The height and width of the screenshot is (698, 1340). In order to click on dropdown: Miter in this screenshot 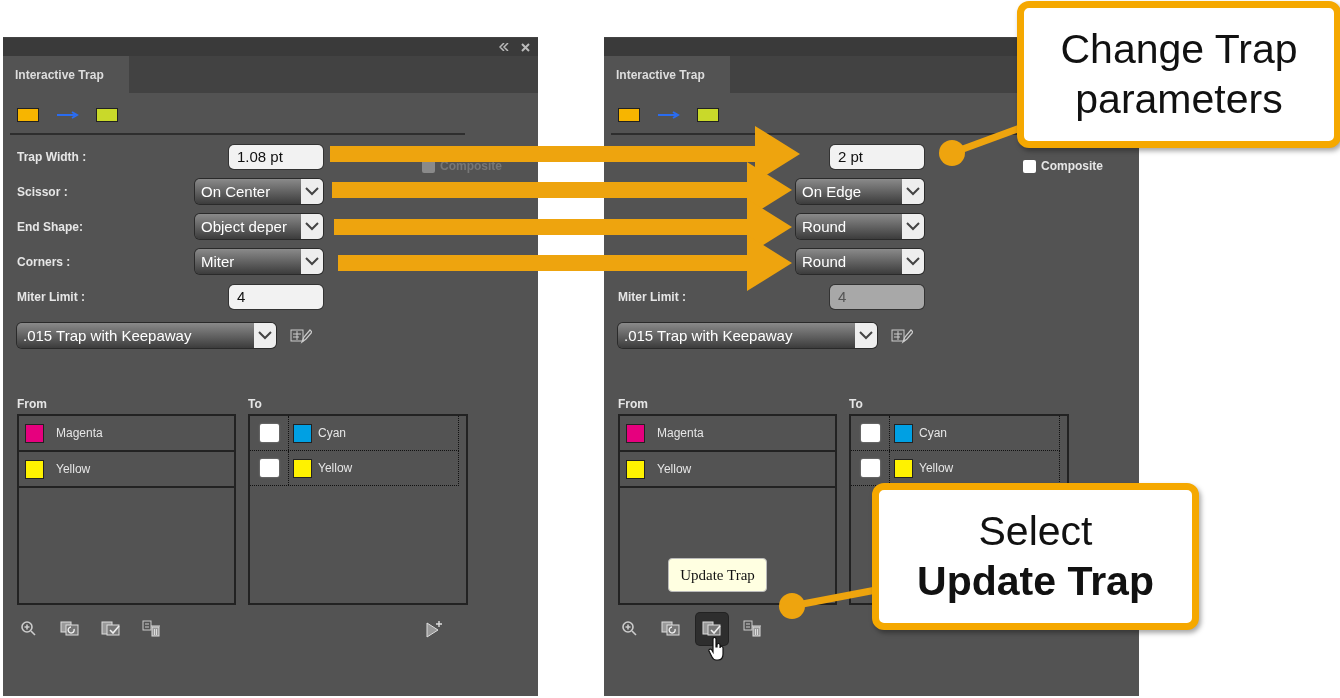, I will do `click(259, 261)`.